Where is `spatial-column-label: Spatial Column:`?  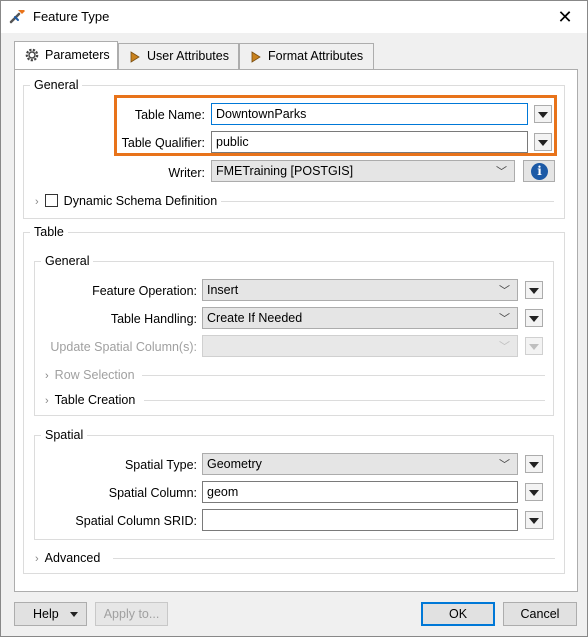
spatial-column-label: Spatial Column: is located at coordinates (152, 493).